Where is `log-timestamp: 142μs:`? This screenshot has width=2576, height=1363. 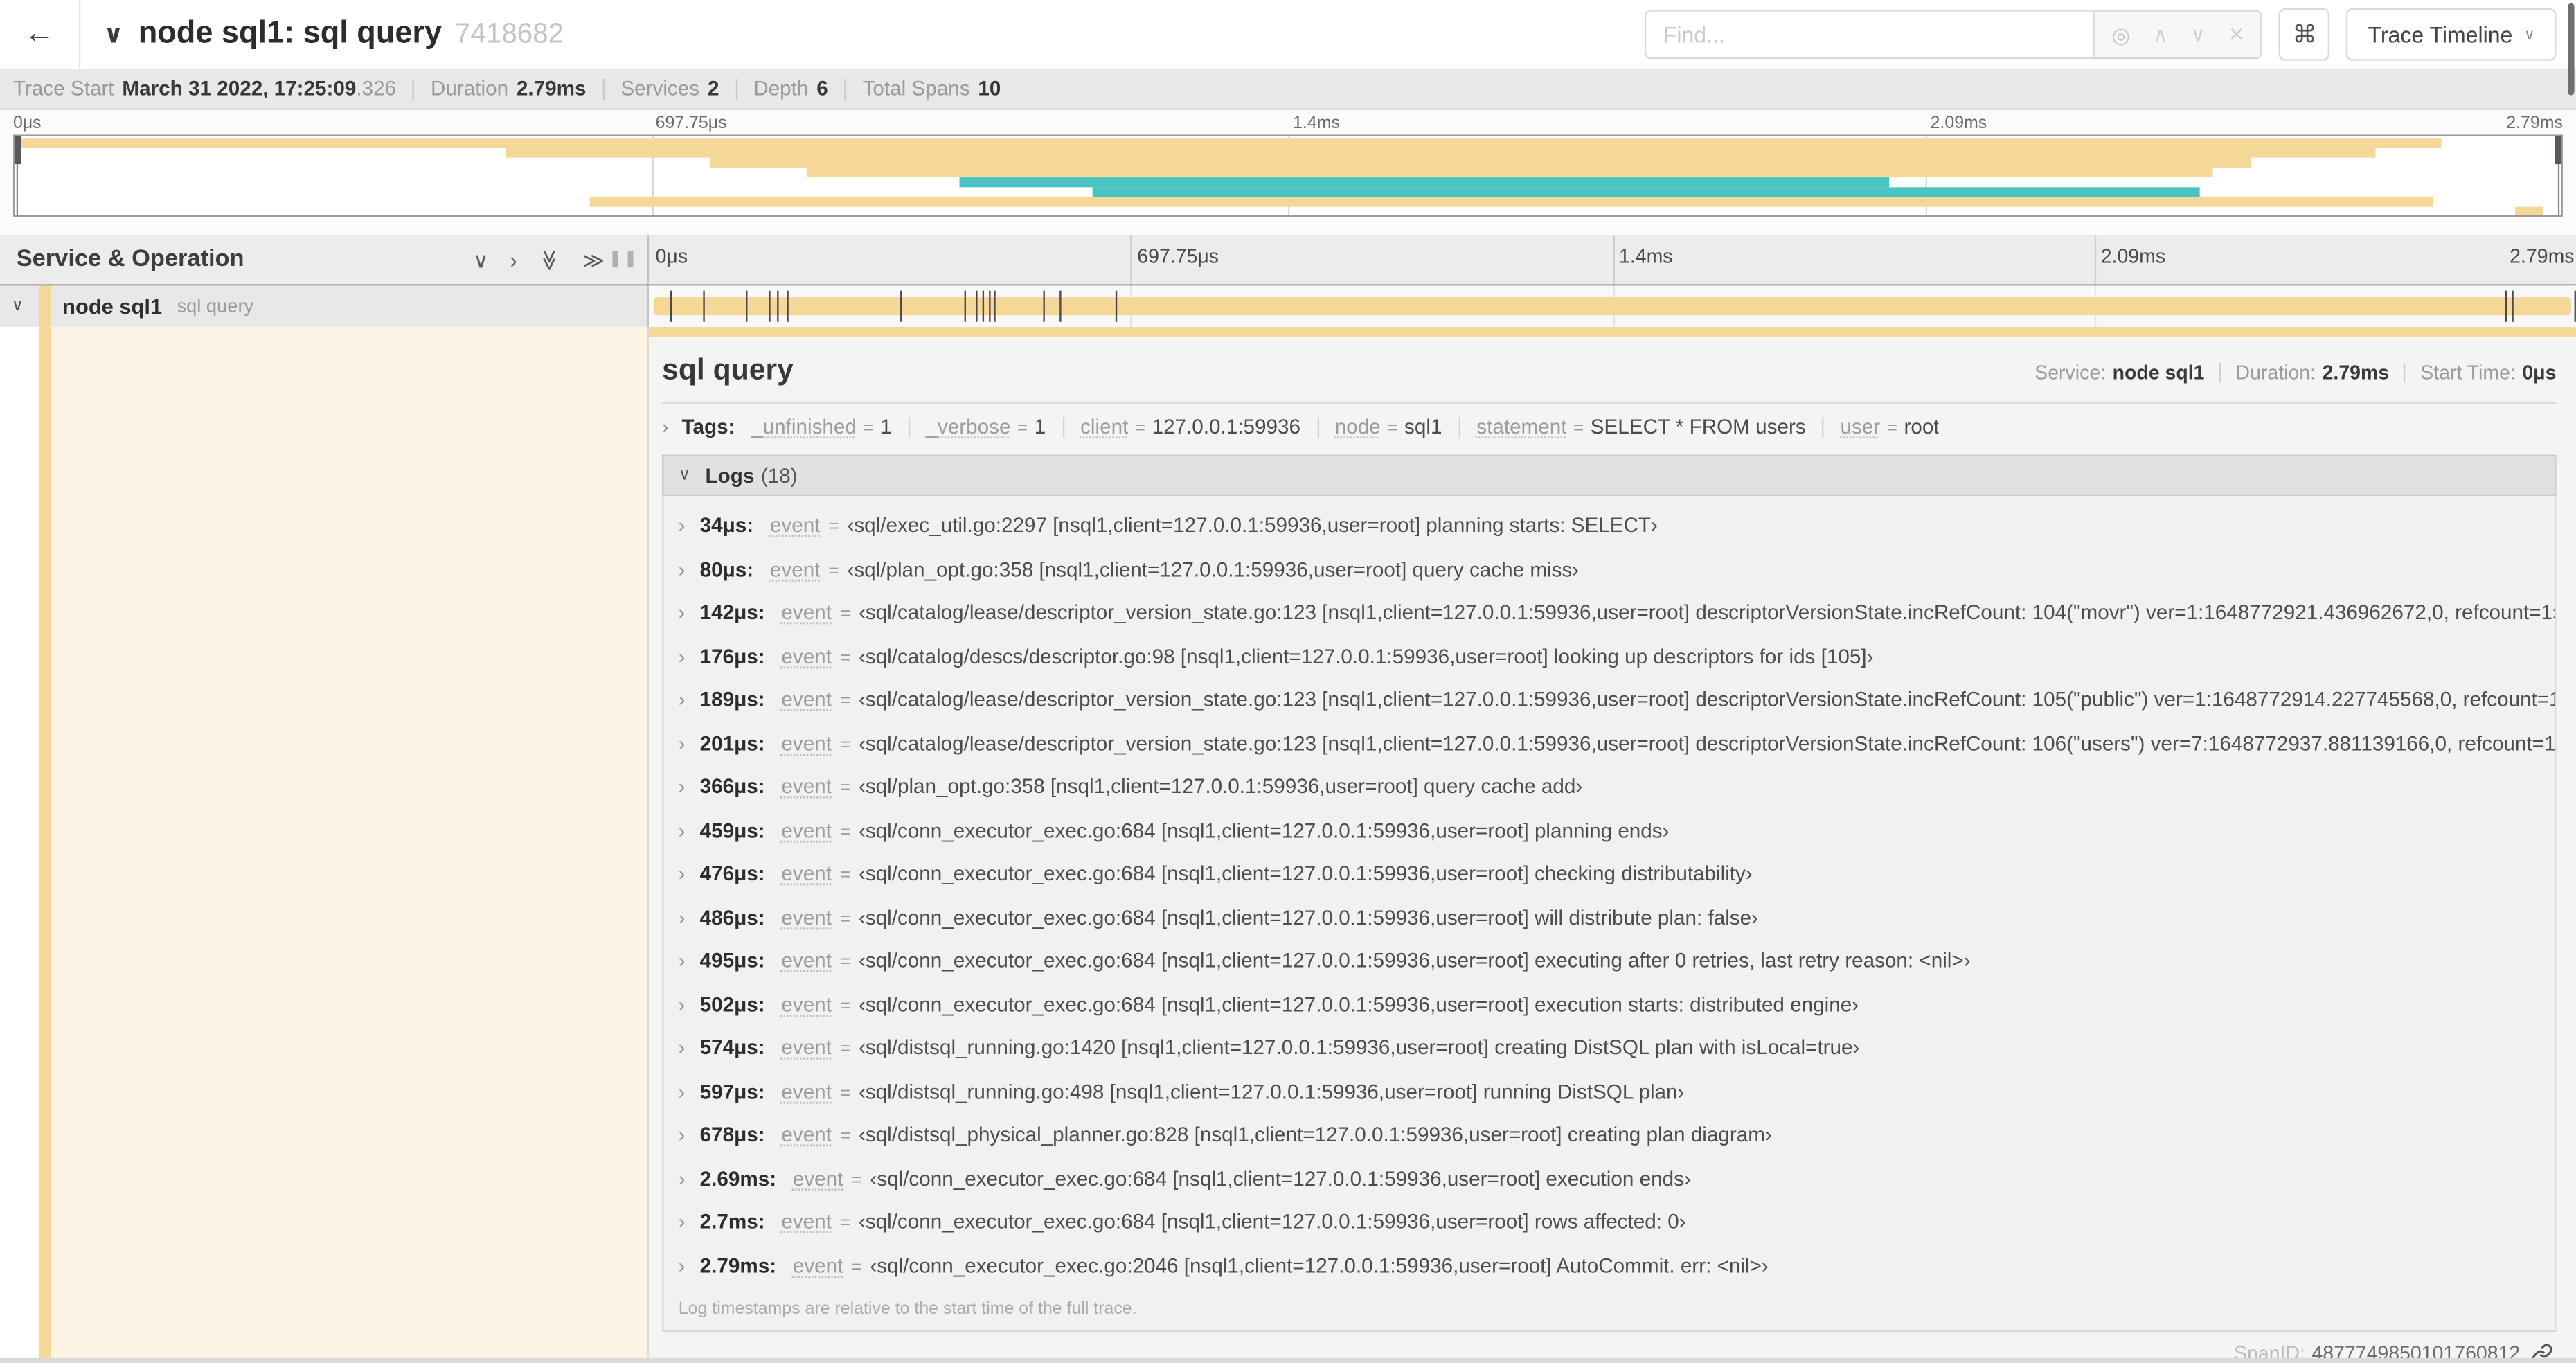 log-timestamp: 142μs: is located at coordinates (732, 613).